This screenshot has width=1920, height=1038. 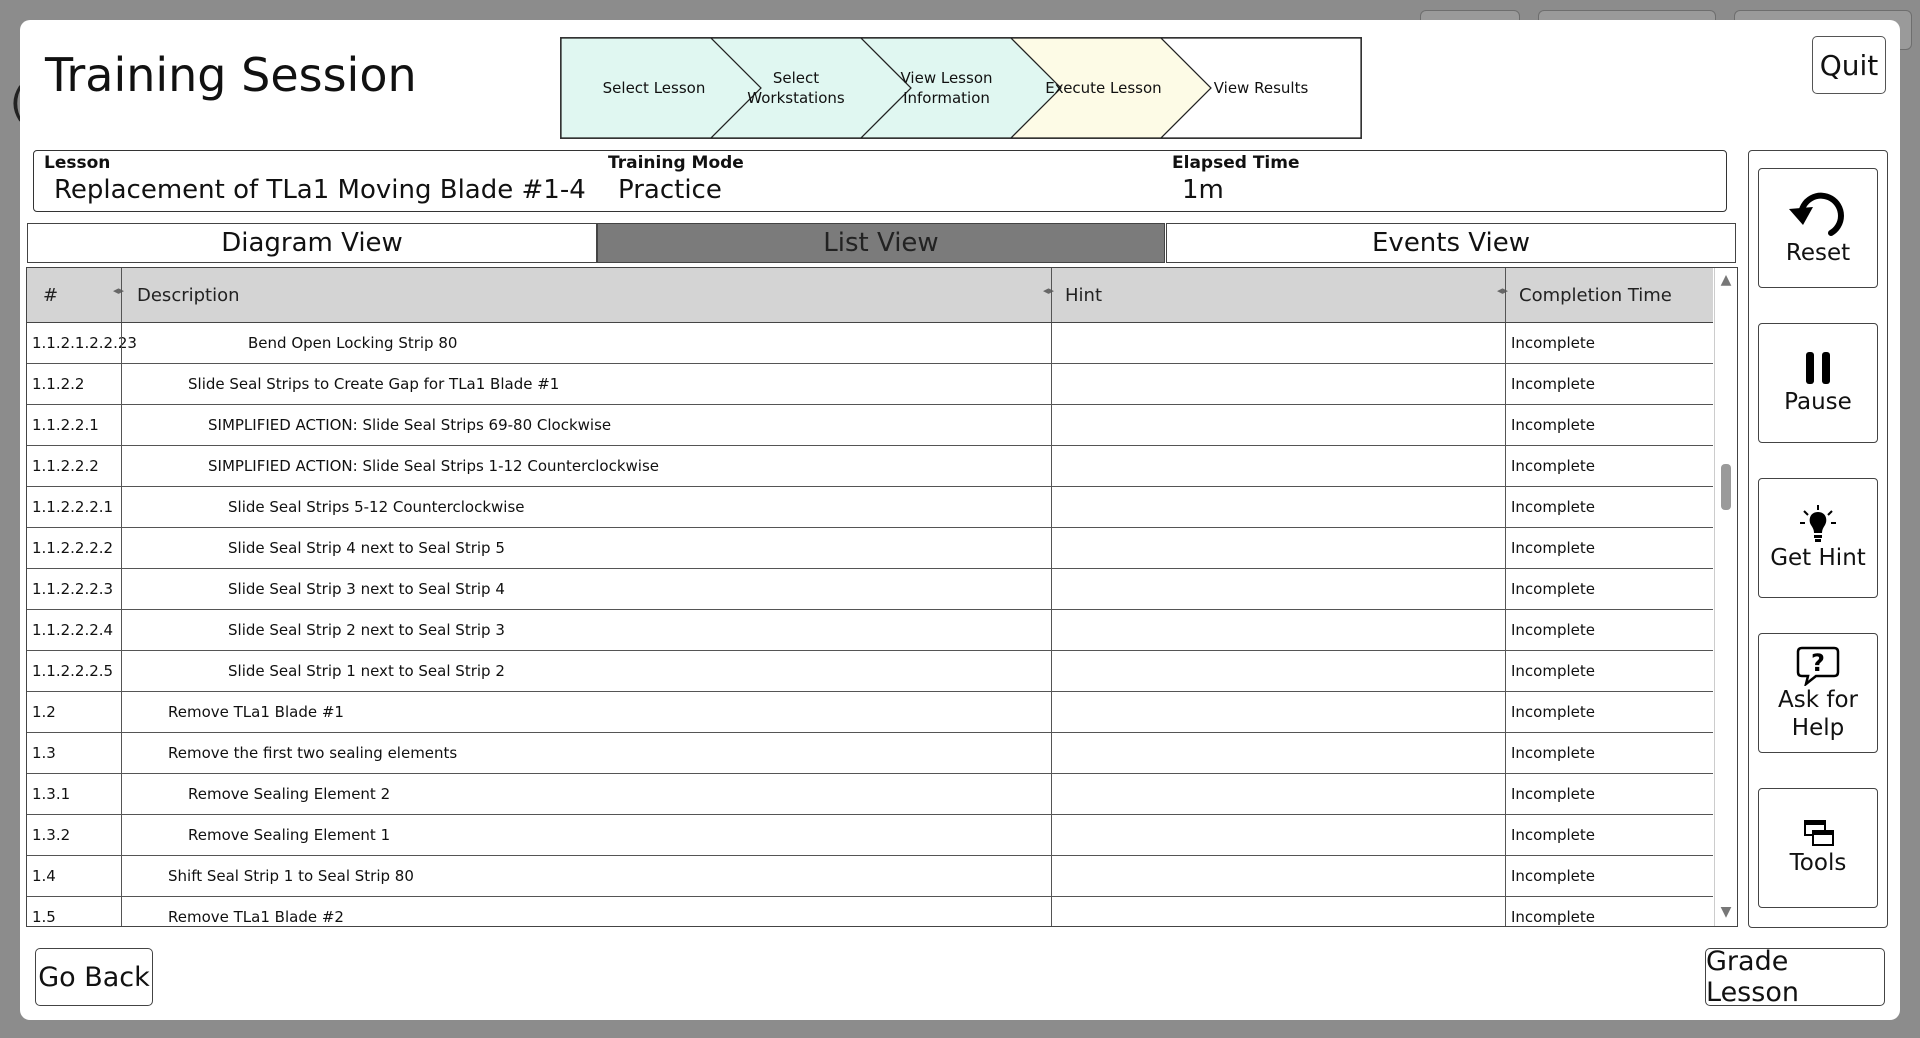 I want to click on scroll-down-arrow-icon: ▼, so click(x=1726, y=912).